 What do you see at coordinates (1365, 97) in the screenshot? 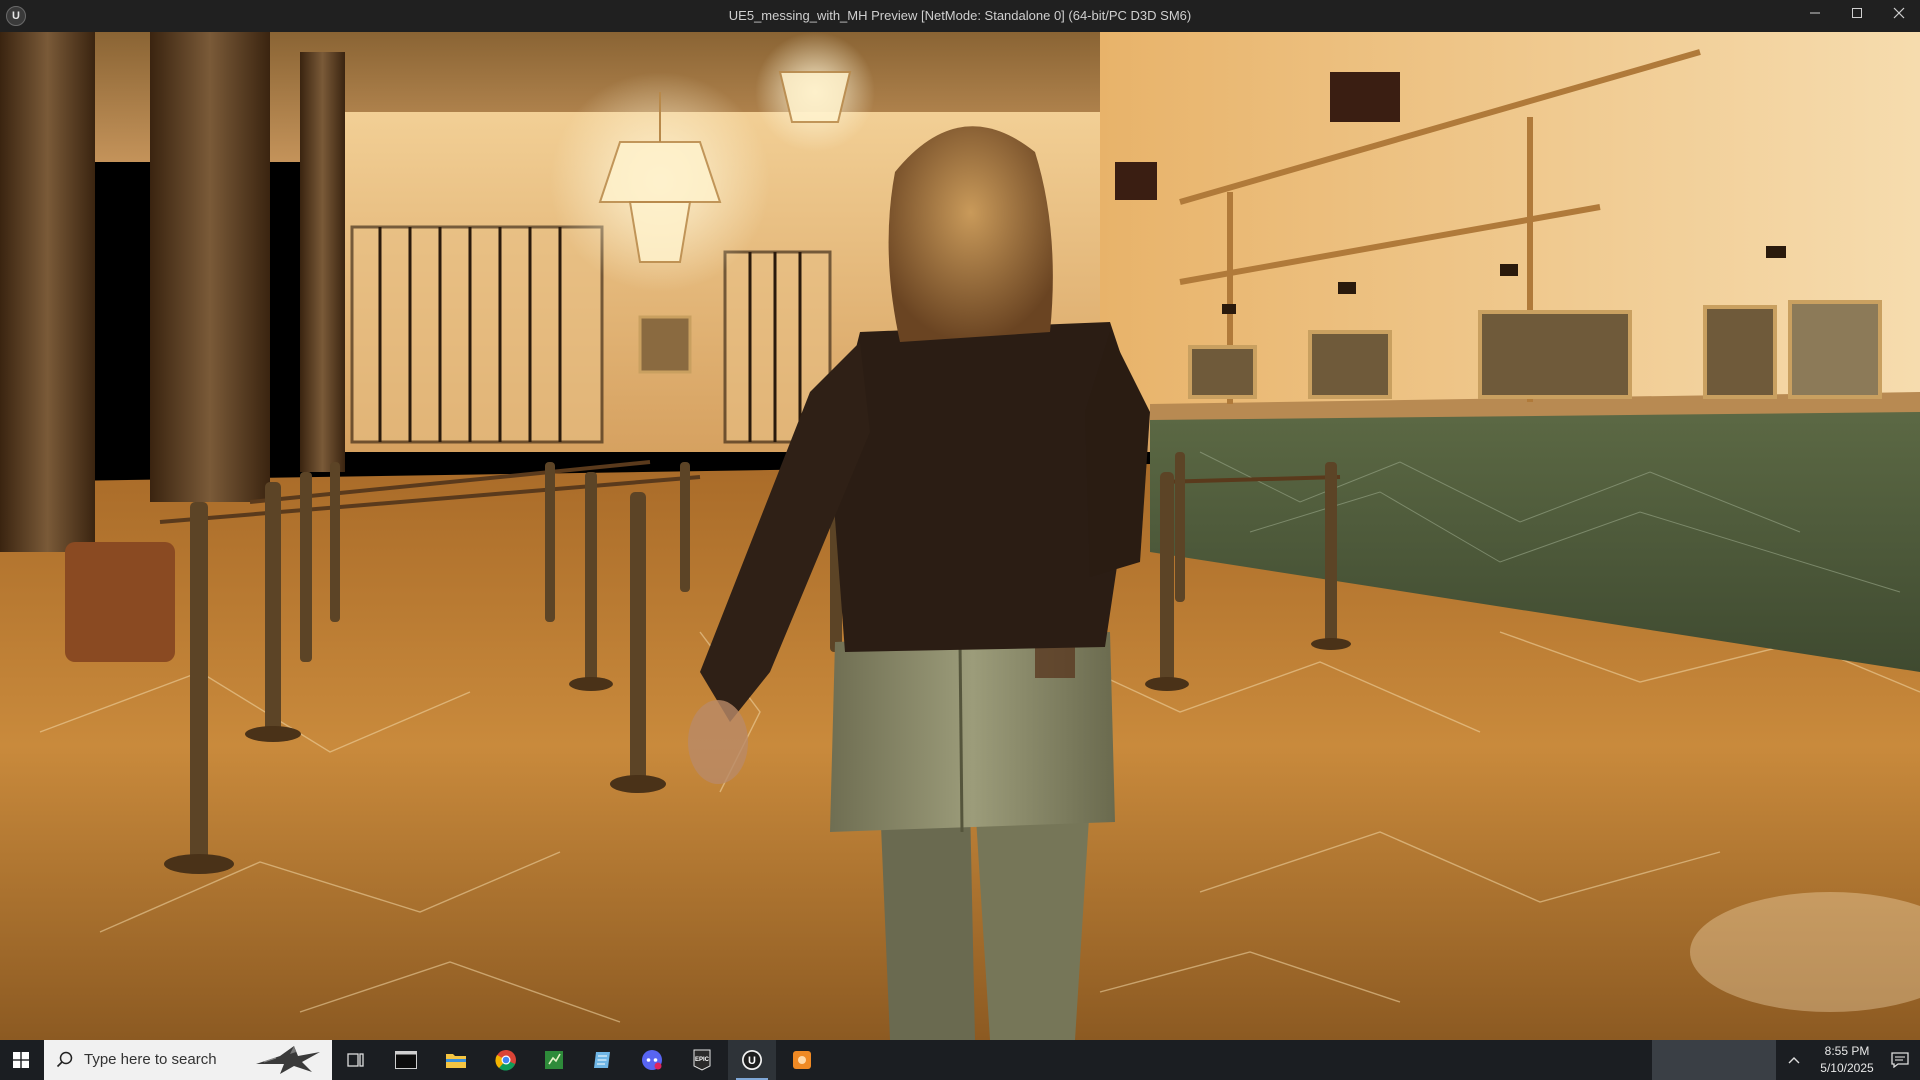
I see `sign-display` at bounding box center [1365, 97].